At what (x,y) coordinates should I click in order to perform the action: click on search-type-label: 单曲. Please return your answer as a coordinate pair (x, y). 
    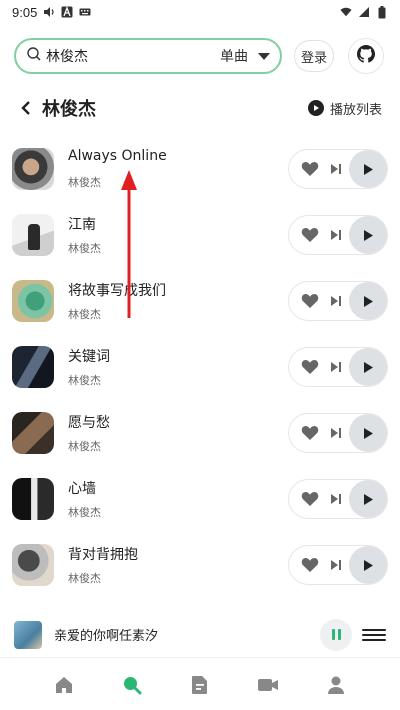
    Looking at the image, I should click on (234, 57).